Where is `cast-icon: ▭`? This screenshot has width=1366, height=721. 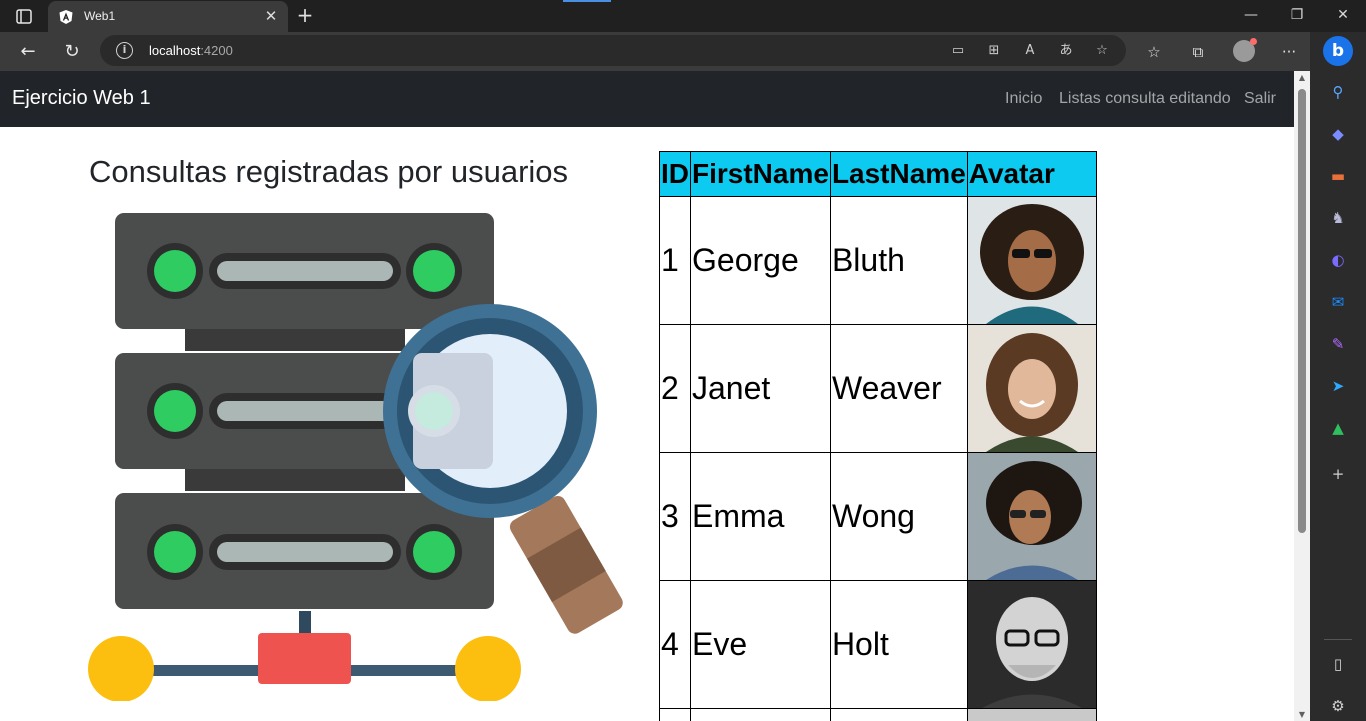
cast-icon: ▭ is located at coordinates (958, 51).